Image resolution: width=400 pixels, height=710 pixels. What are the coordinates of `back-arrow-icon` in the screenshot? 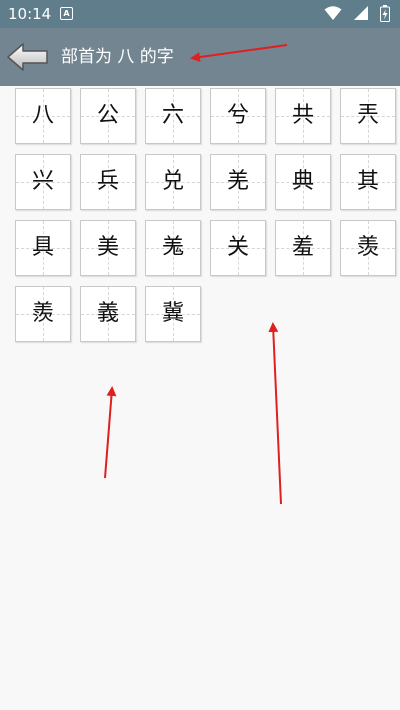 It's located at (27, 57).